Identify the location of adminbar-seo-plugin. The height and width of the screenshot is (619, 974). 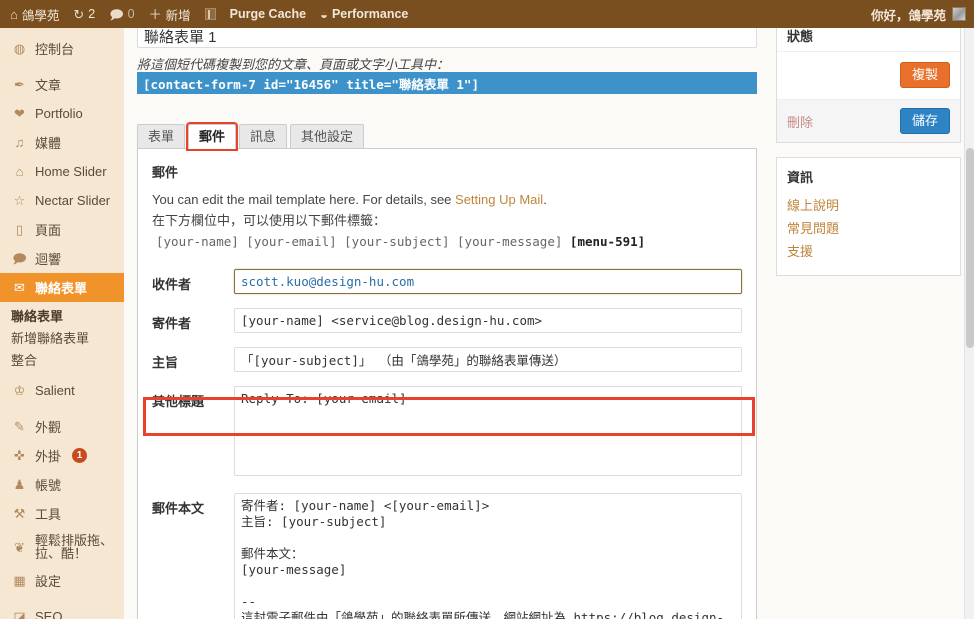
(210, 14).